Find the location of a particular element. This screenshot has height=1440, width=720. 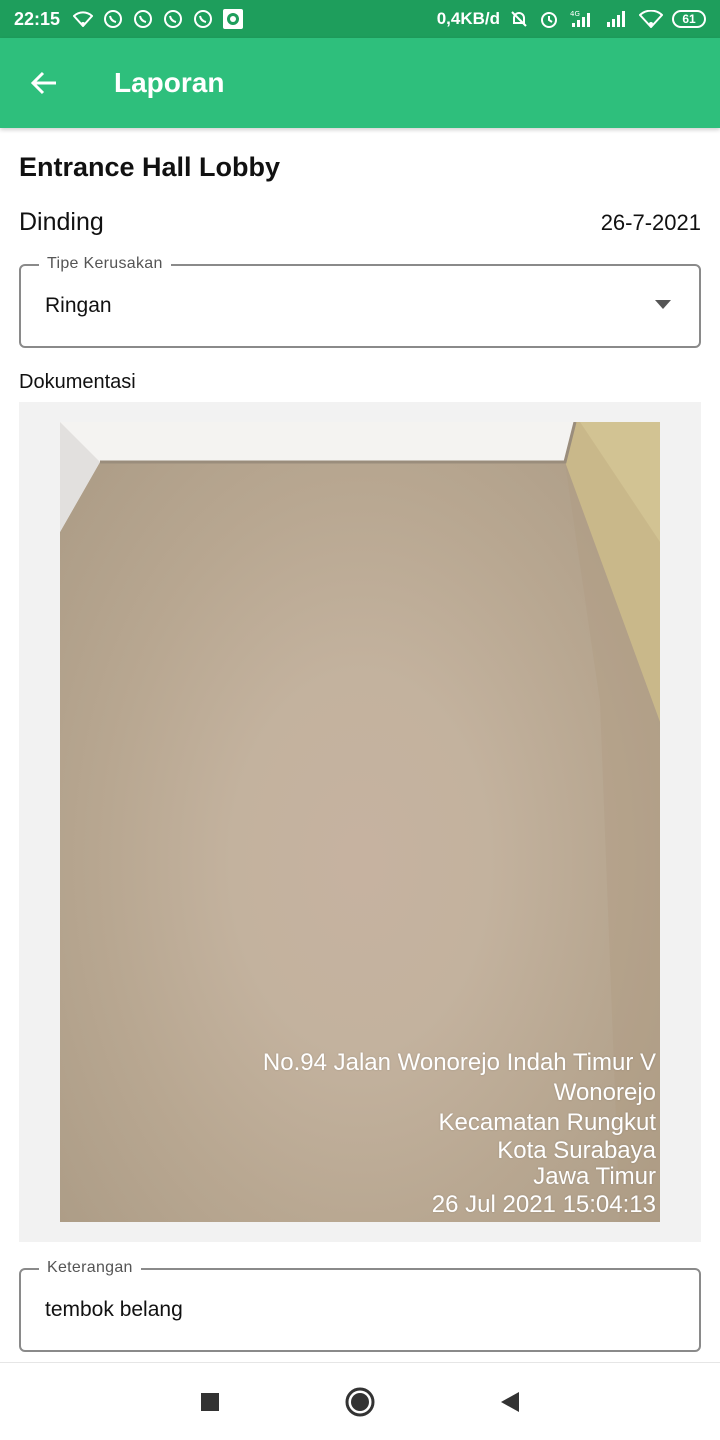

watermark-district: Kecamatan Rungkut is located at coordinates (547, 1122).